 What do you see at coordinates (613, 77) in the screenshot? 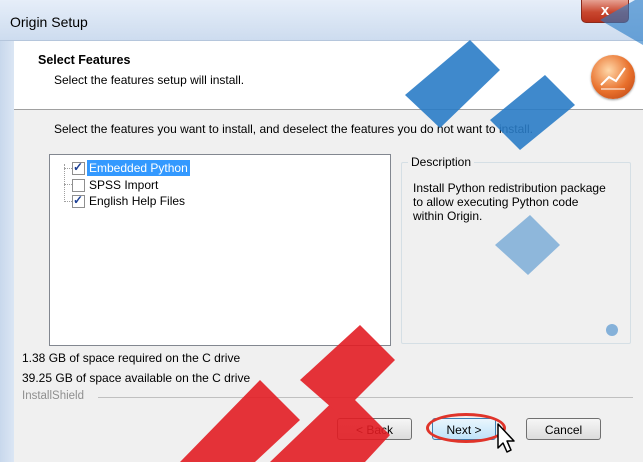
I see `origin-logo-icon` at bounding box center [613, 77].